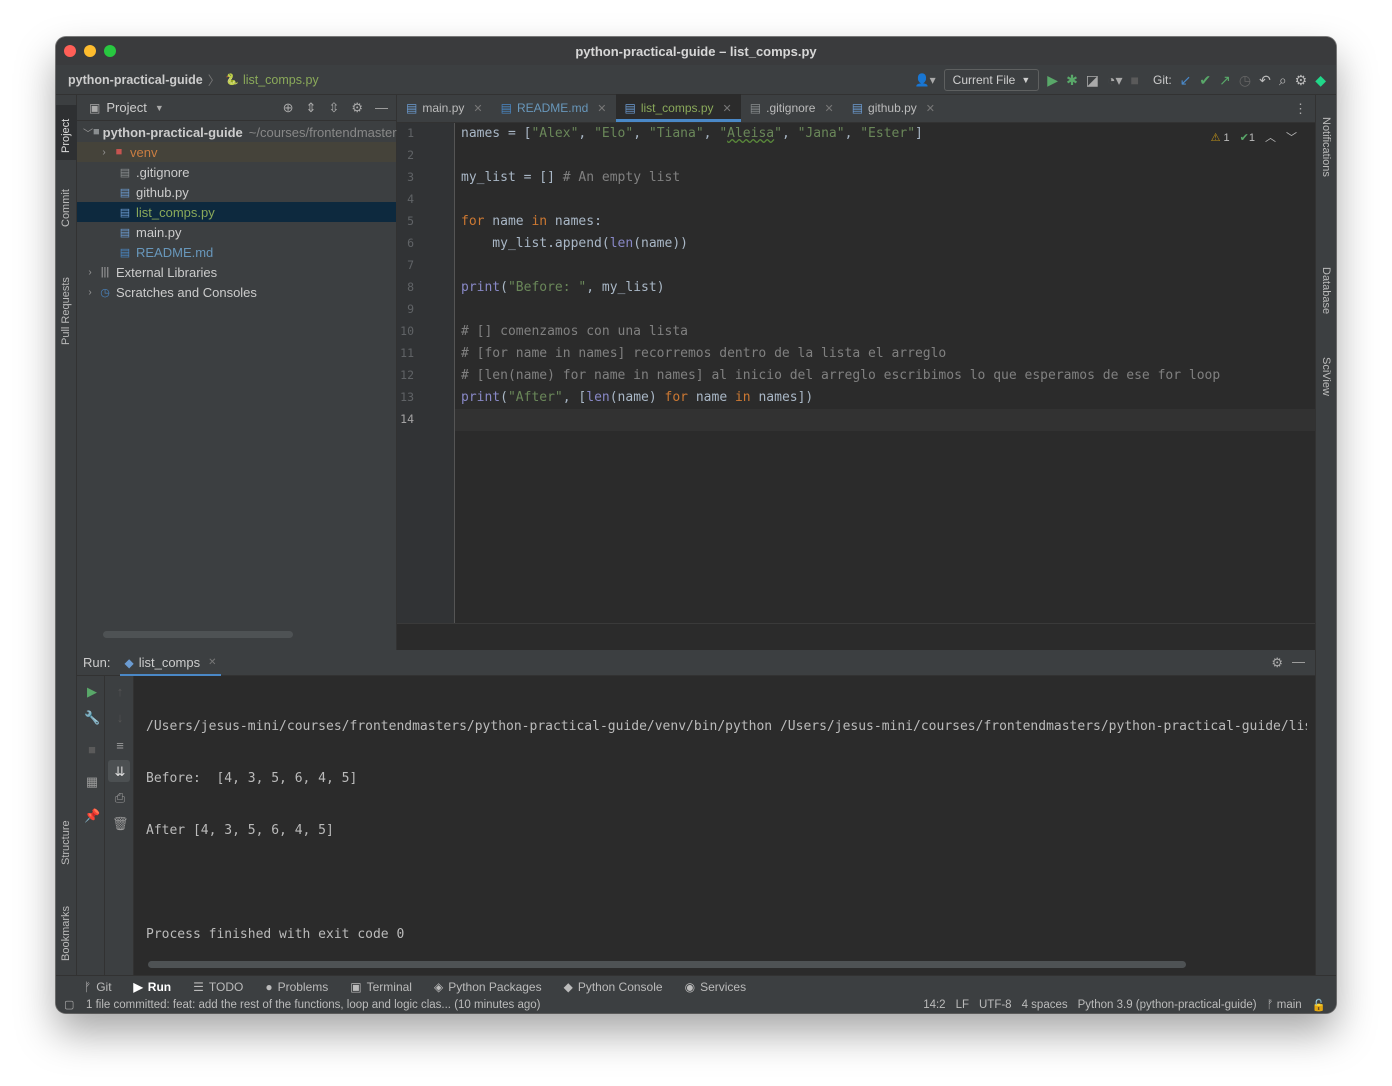 The image size is (1392, 1086). What do you see at coordinates (1301, 80) in the screenshot?
I see `settings-icon: ⚙` at bounding box center [1301, 80].